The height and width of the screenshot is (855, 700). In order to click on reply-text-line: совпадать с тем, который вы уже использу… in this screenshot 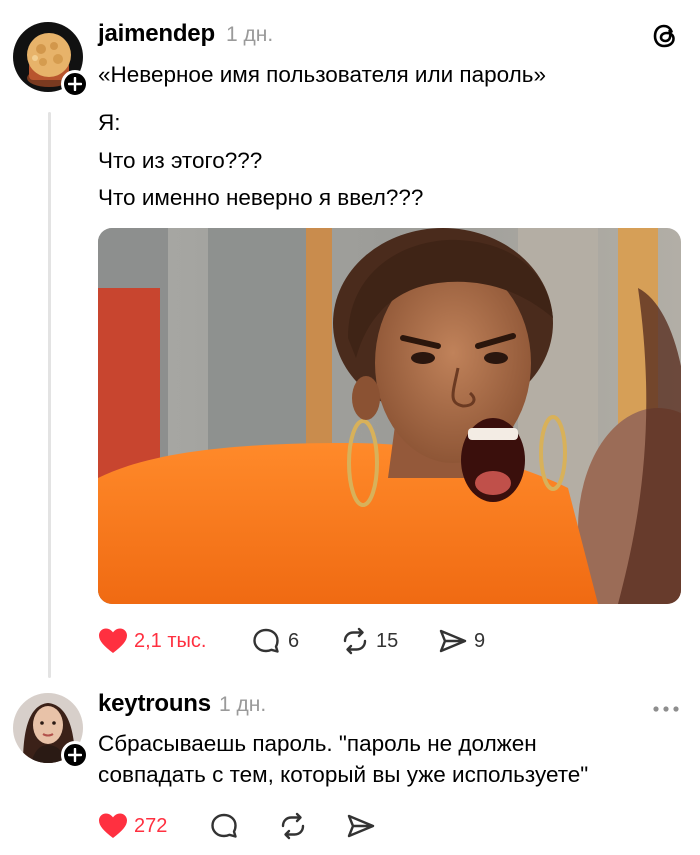, I will do `click(343, 774)`.